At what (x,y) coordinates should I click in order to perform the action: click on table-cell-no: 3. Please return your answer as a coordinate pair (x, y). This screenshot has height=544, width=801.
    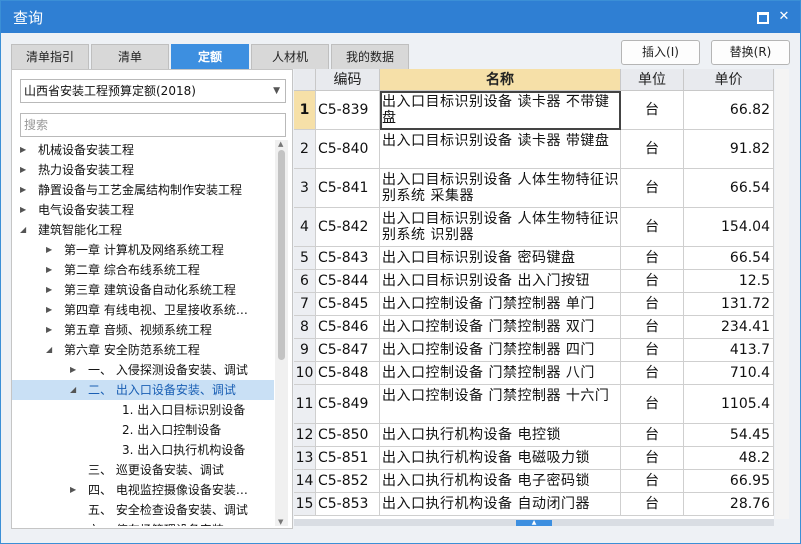
    Looking at the image, I should click on (305, 188).